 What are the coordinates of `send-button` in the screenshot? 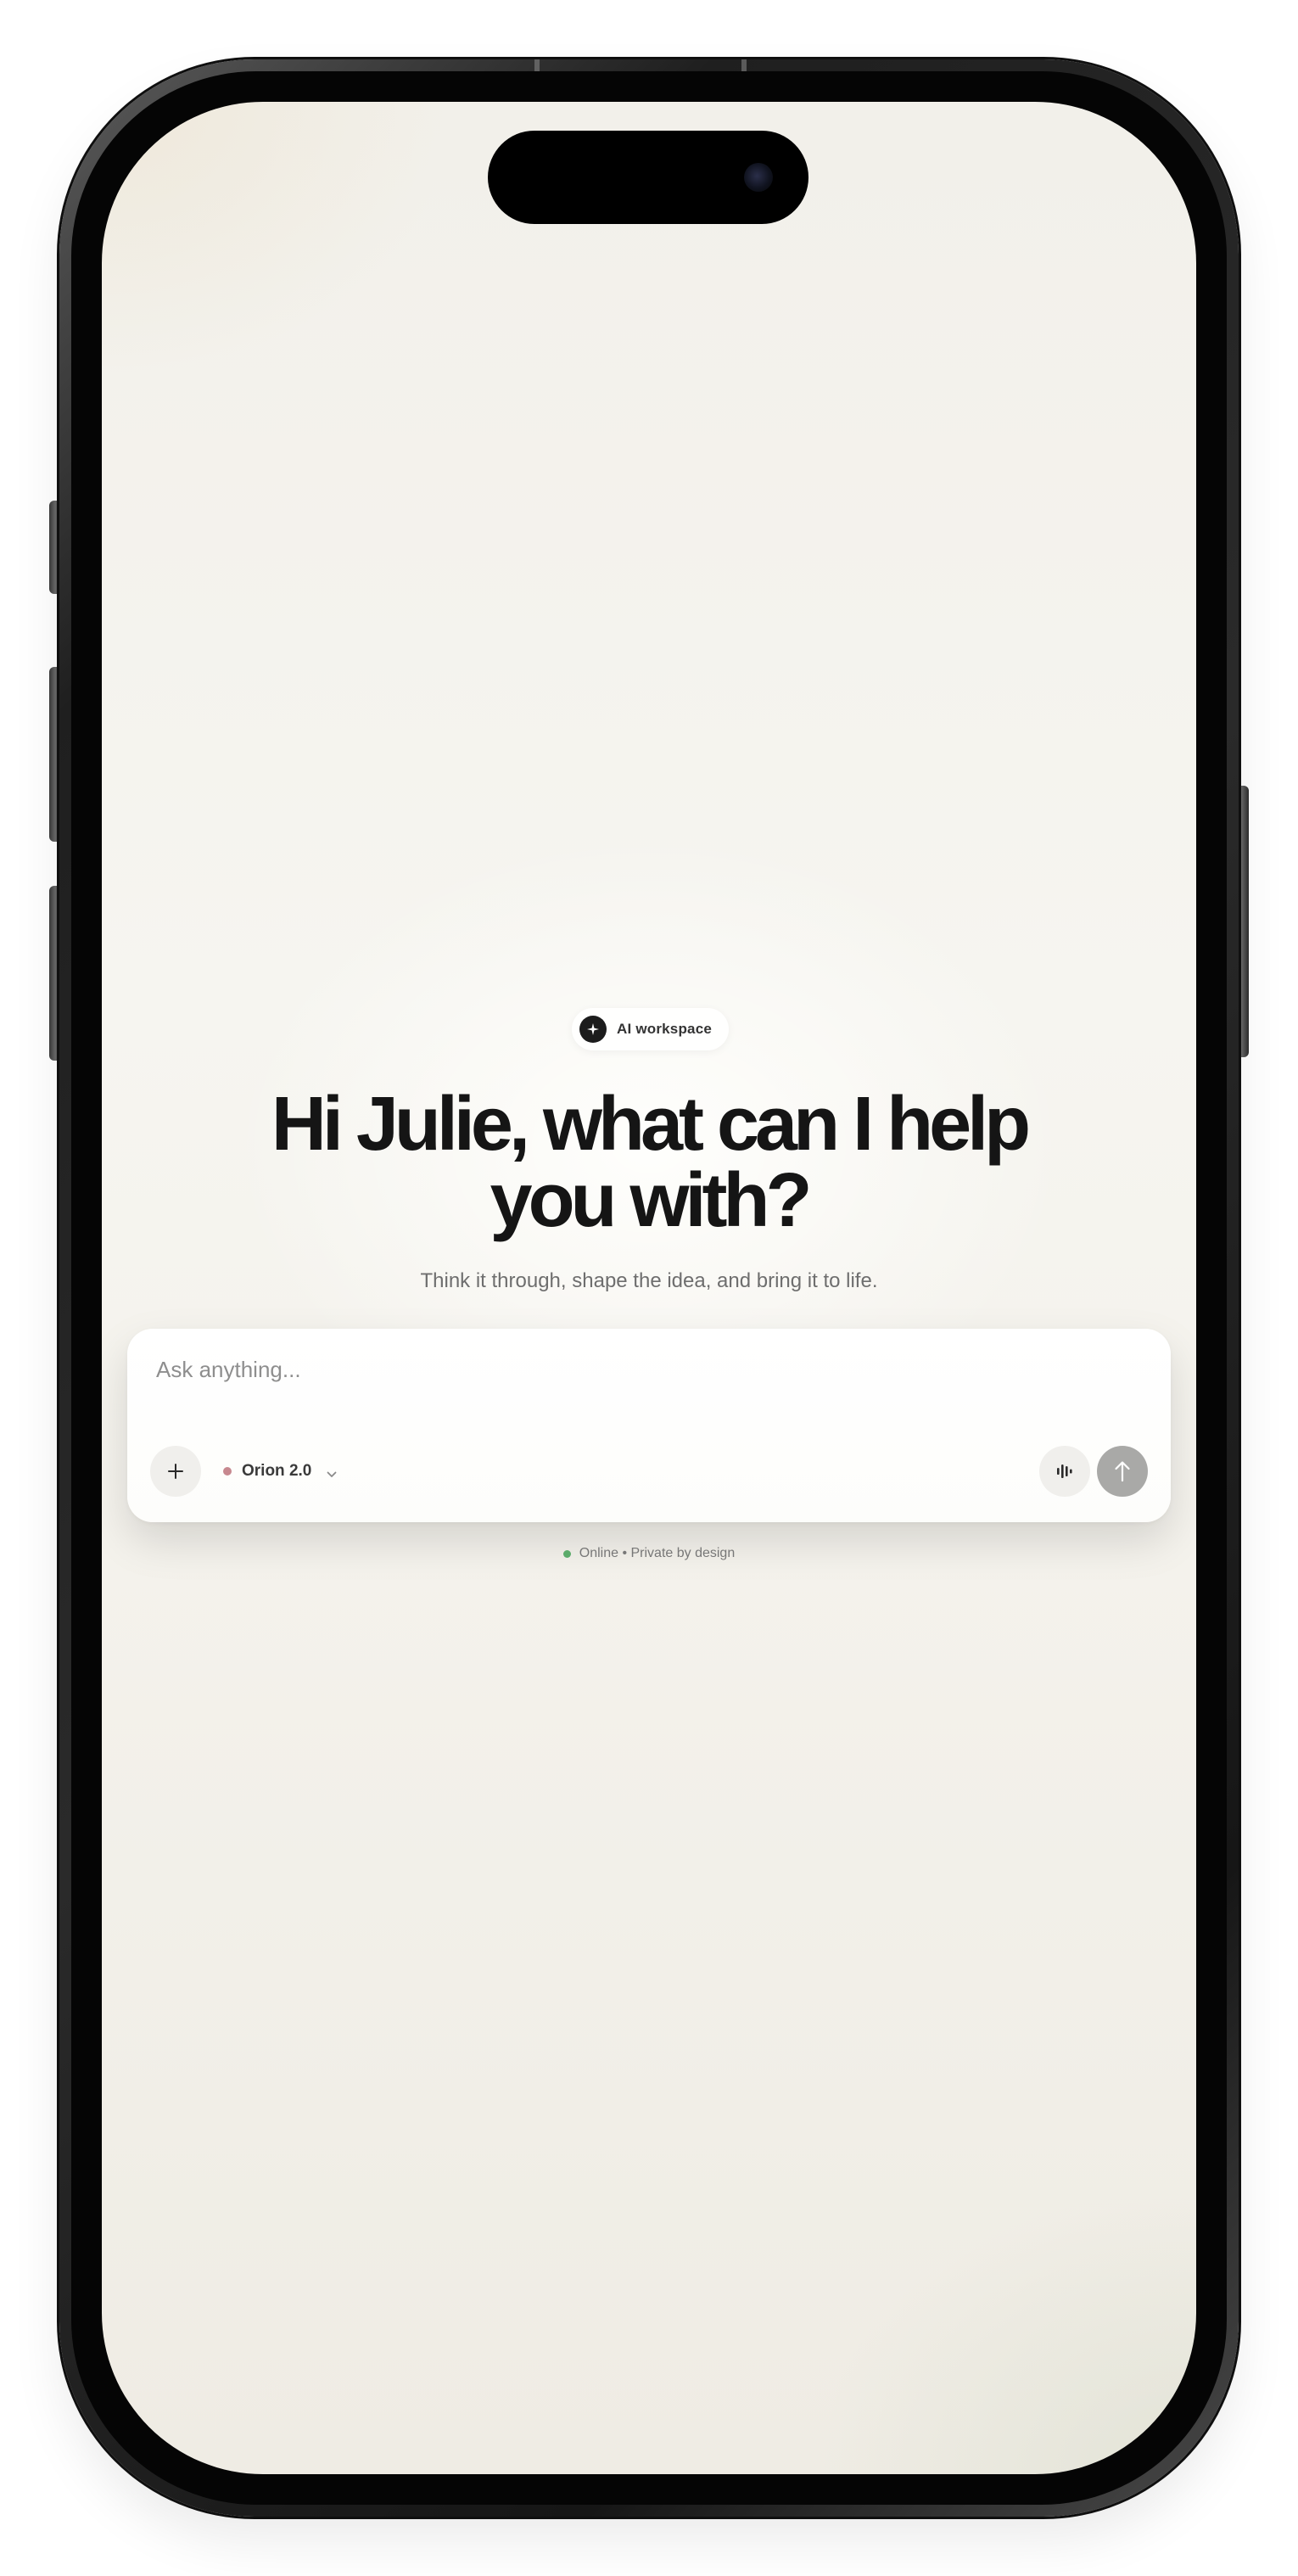 It's located at (1122, 1471).